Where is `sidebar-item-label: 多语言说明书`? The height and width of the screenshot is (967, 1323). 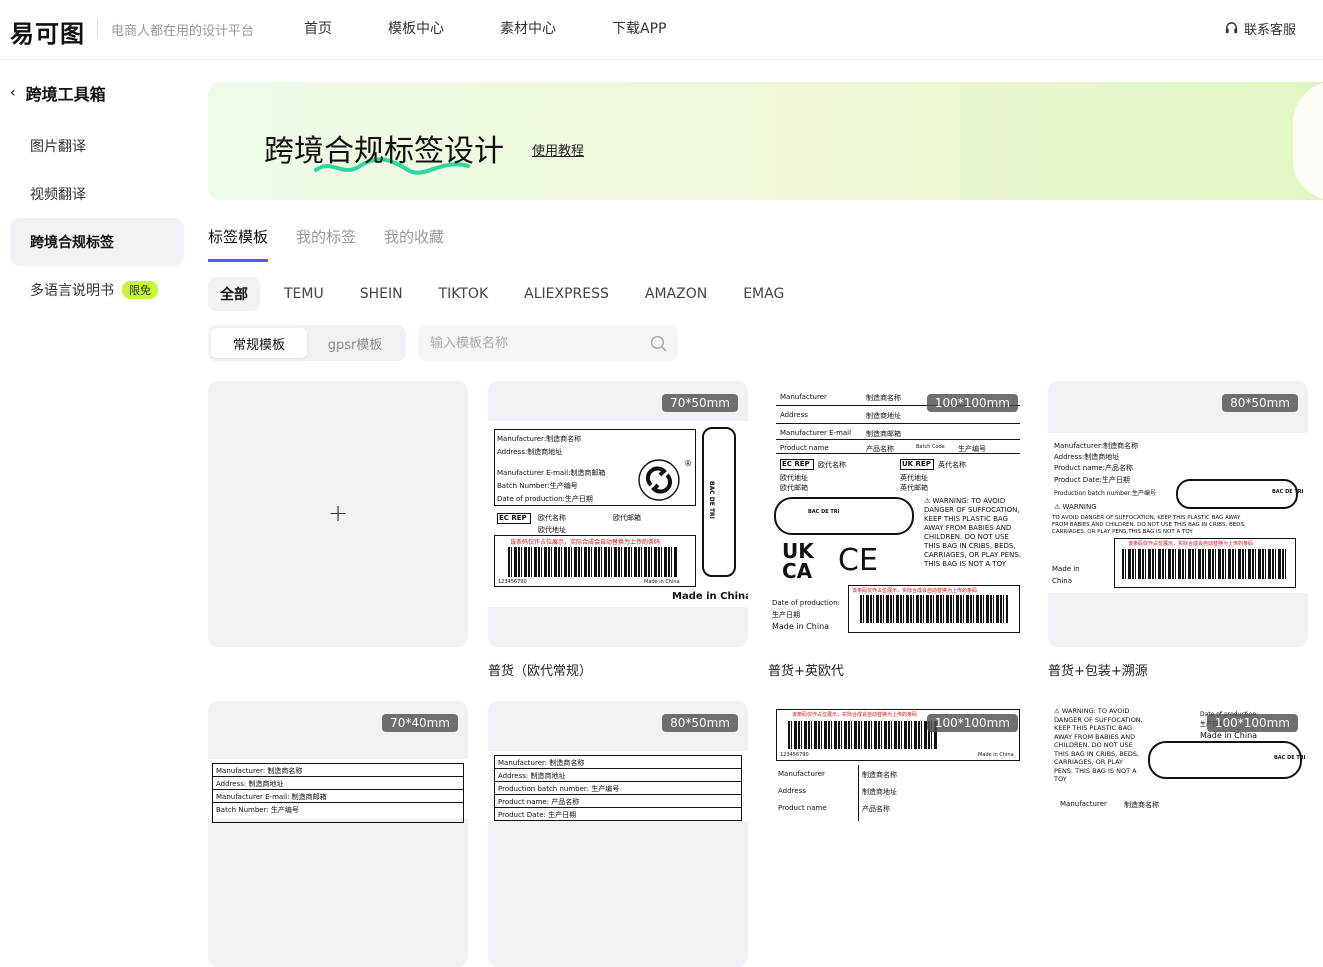 sidebar-item-label: 多语言说明书 is located at coordinates (72, 291).